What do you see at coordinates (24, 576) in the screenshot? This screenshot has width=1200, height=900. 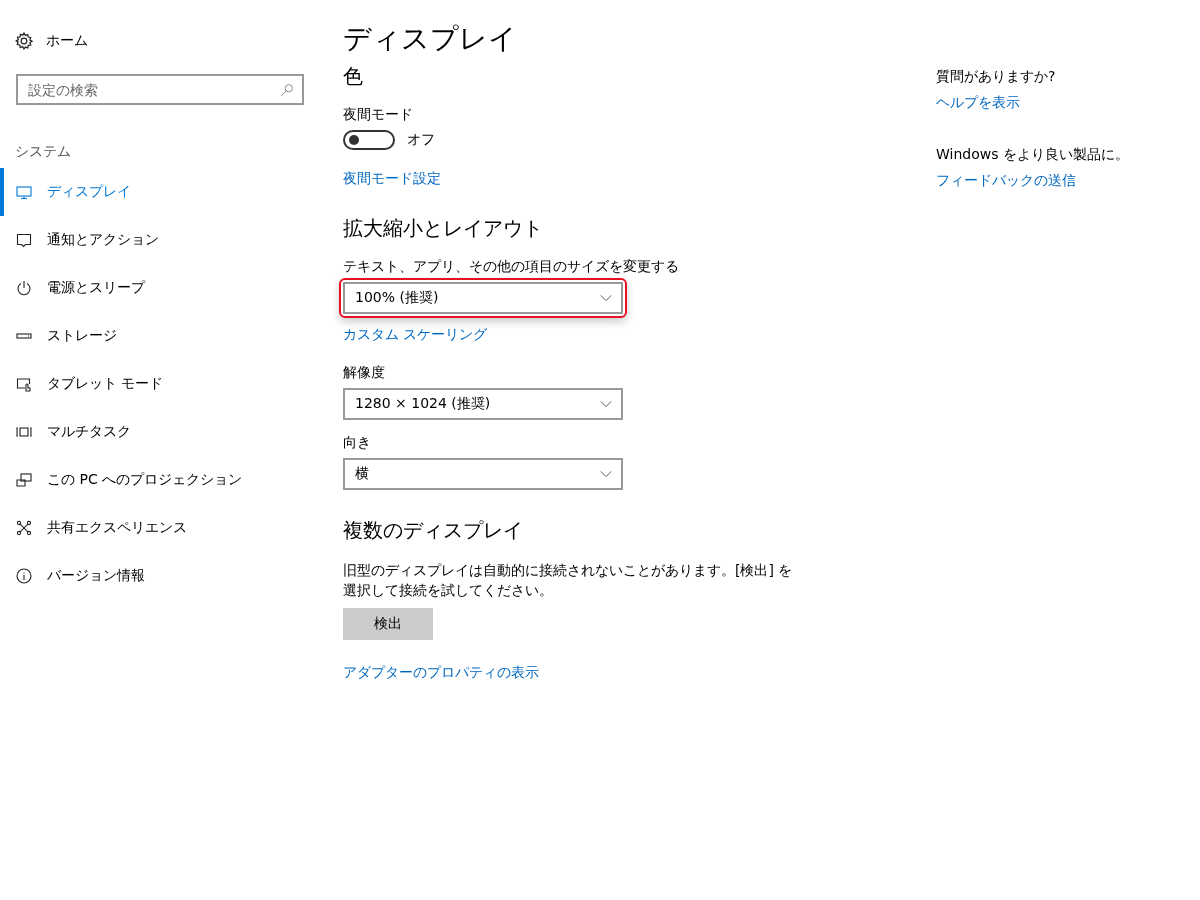 I see `info-icon` at bounding box center [24, 576].